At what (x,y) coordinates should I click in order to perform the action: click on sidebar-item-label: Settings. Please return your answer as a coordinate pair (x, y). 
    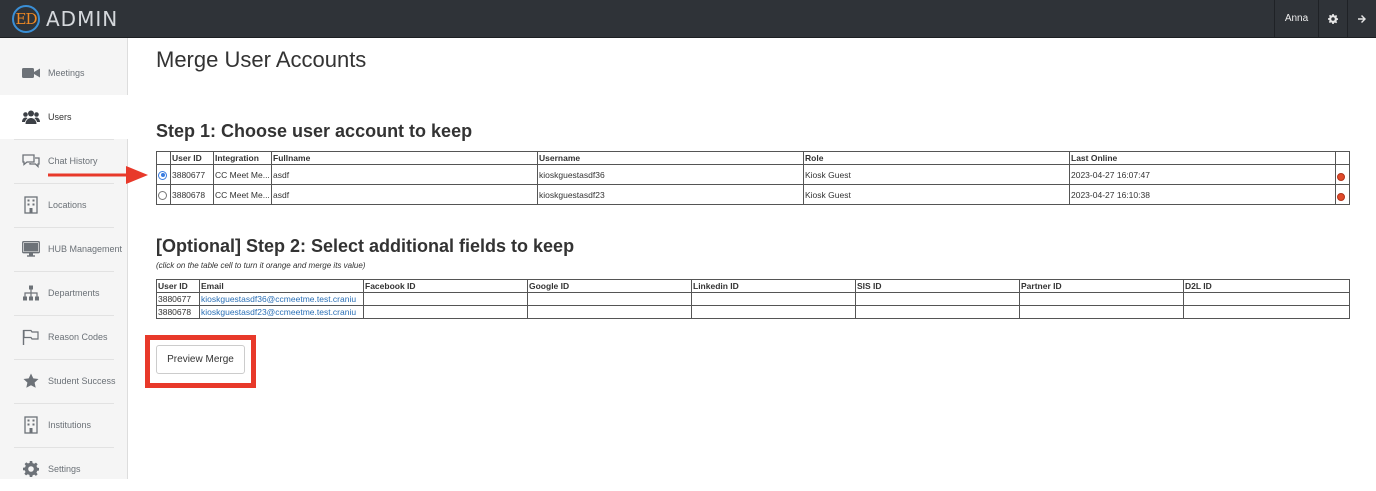
    Looking at the image, I should click on (64, 469).